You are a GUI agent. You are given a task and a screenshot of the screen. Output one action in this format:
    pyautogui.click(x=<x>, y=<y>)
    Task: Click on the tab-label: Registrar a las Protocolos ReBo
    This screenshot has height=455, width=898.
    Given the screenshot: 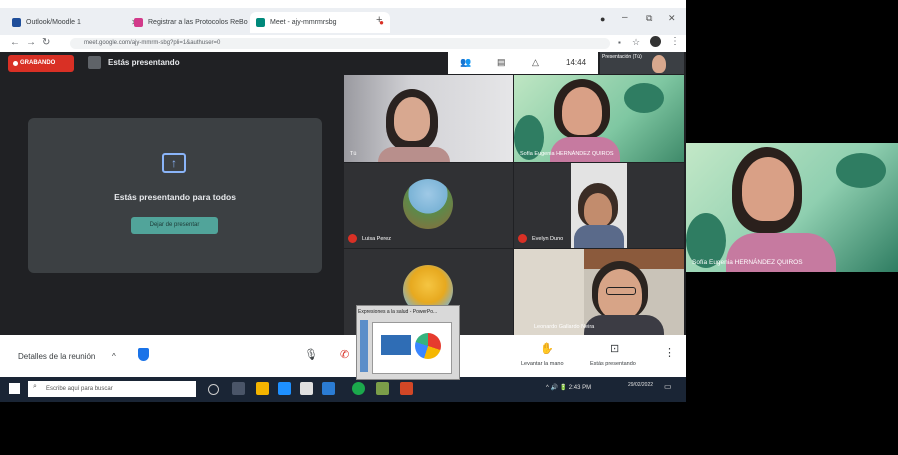 What is the action you would take?
    pyautogui.click(x=198, y=22)
    